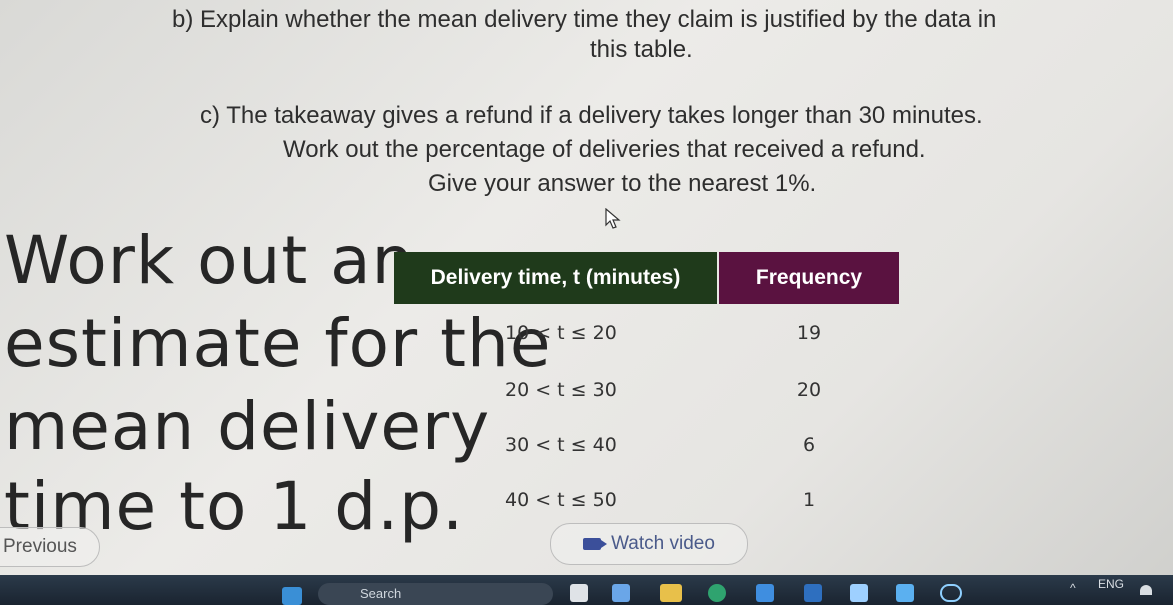 The image size is (1173, 605). What do you see at coordinates (1111, 584) in the screenshot?
I see `language-indicator: ENG` at bounding box center [1111, 584].